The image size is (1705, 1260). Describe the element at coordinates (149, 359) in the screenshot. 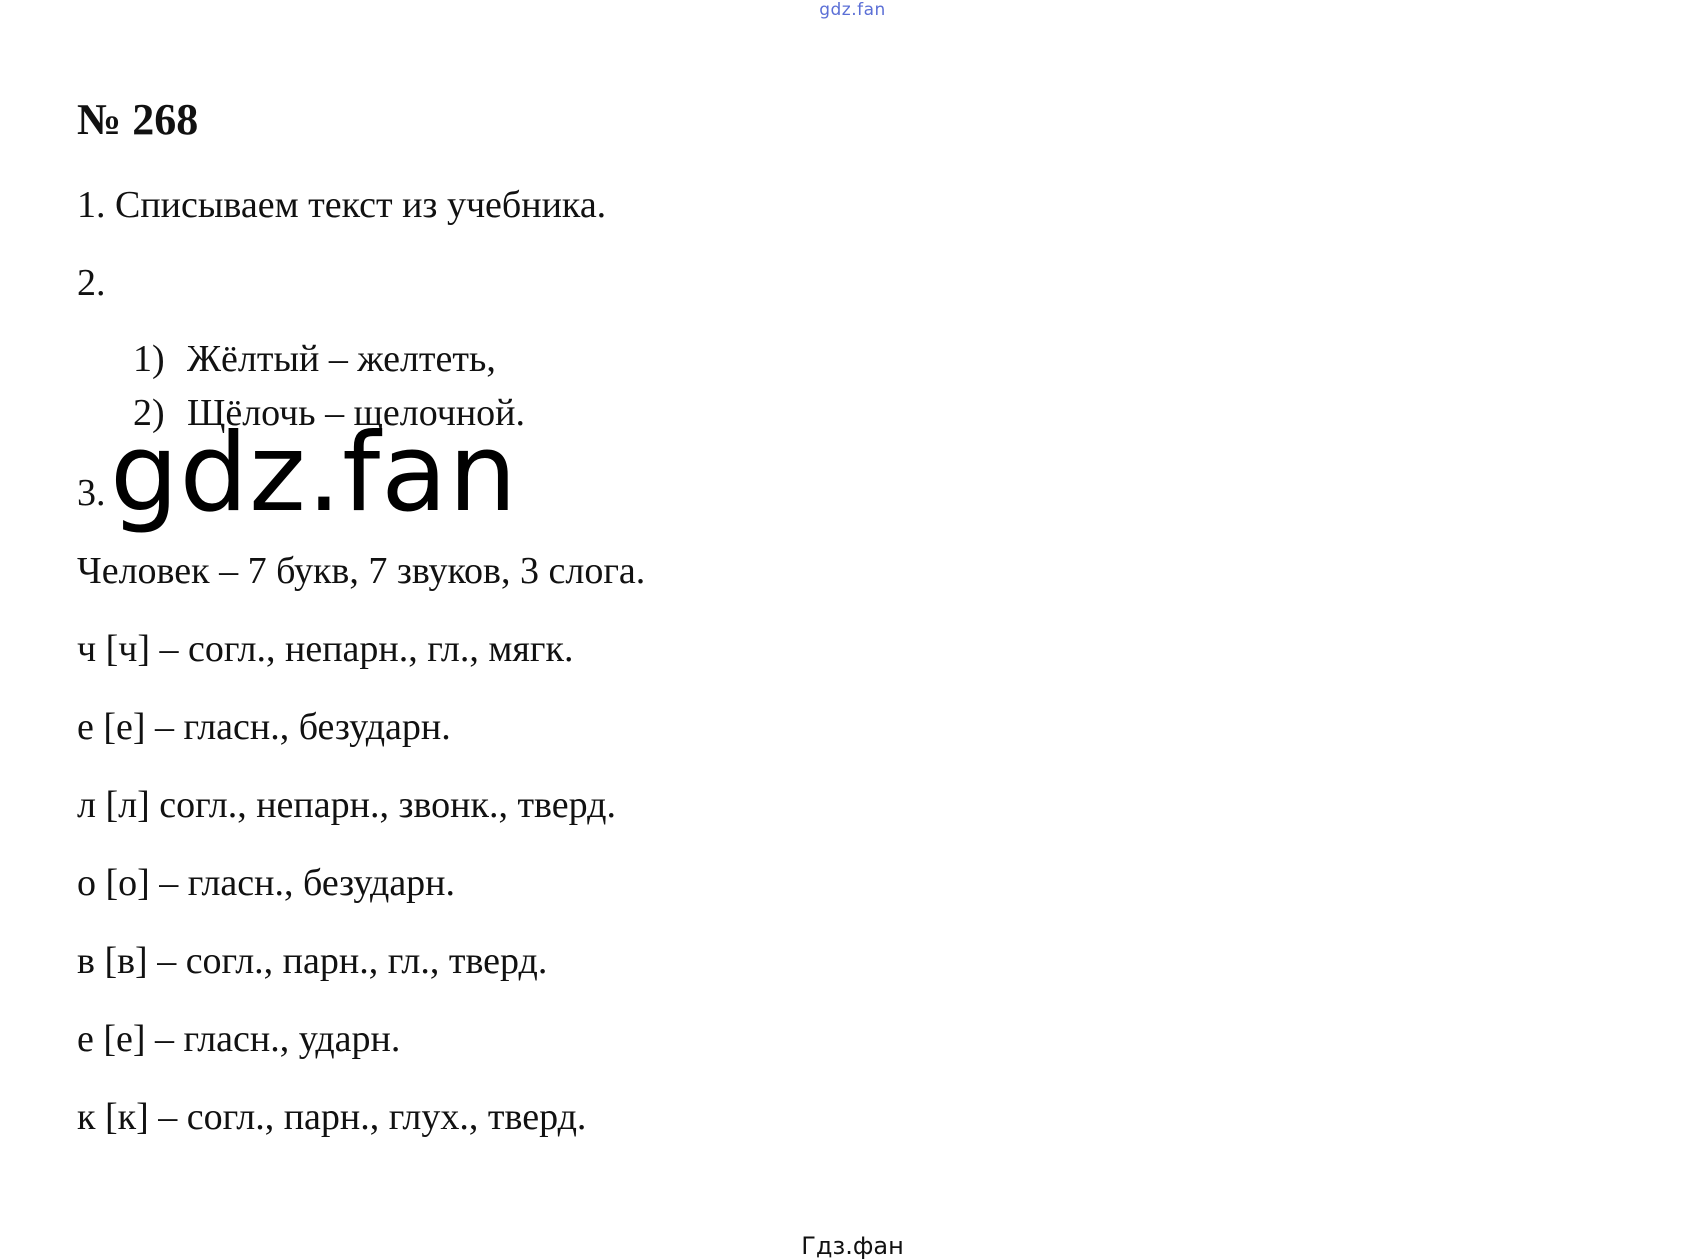

I see `pair-item-number: 1)` at that location.